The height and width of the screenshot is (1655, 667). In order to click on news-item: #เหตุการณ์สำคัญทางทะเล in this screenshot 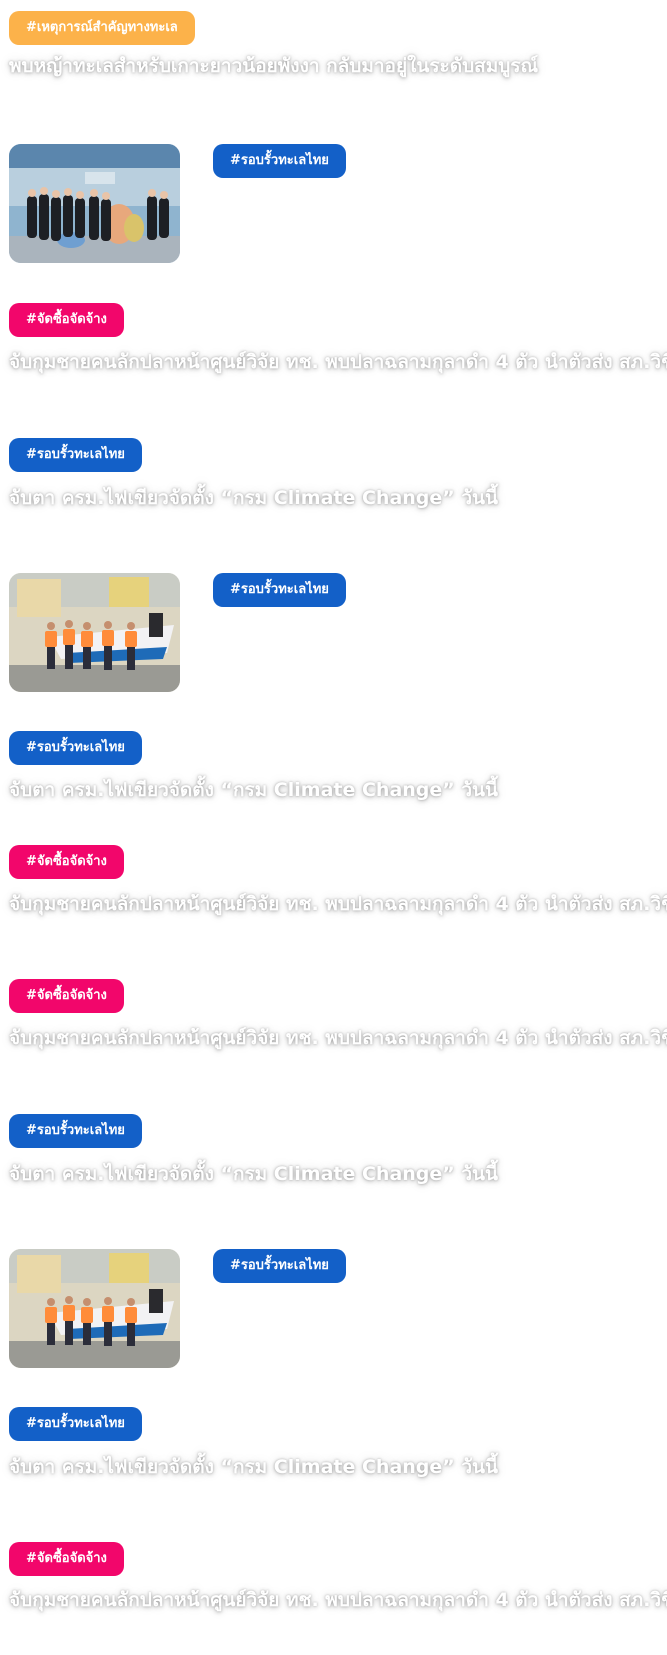, I will do `click(102, 28)`.